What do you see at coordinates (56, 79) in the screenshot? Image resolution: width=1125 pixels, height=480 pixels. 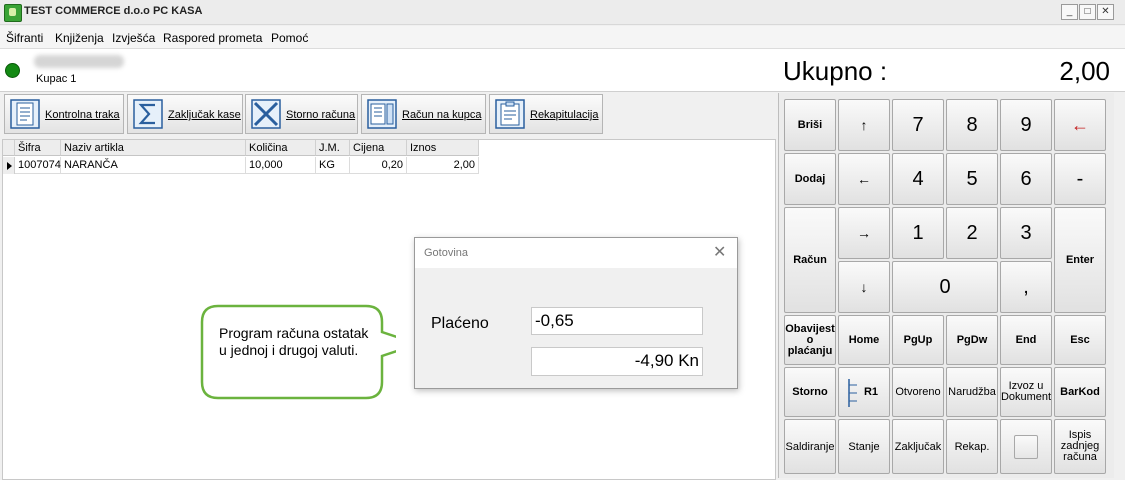 I see `customer-label: Kupac 1` at bounding box center [56, 79].